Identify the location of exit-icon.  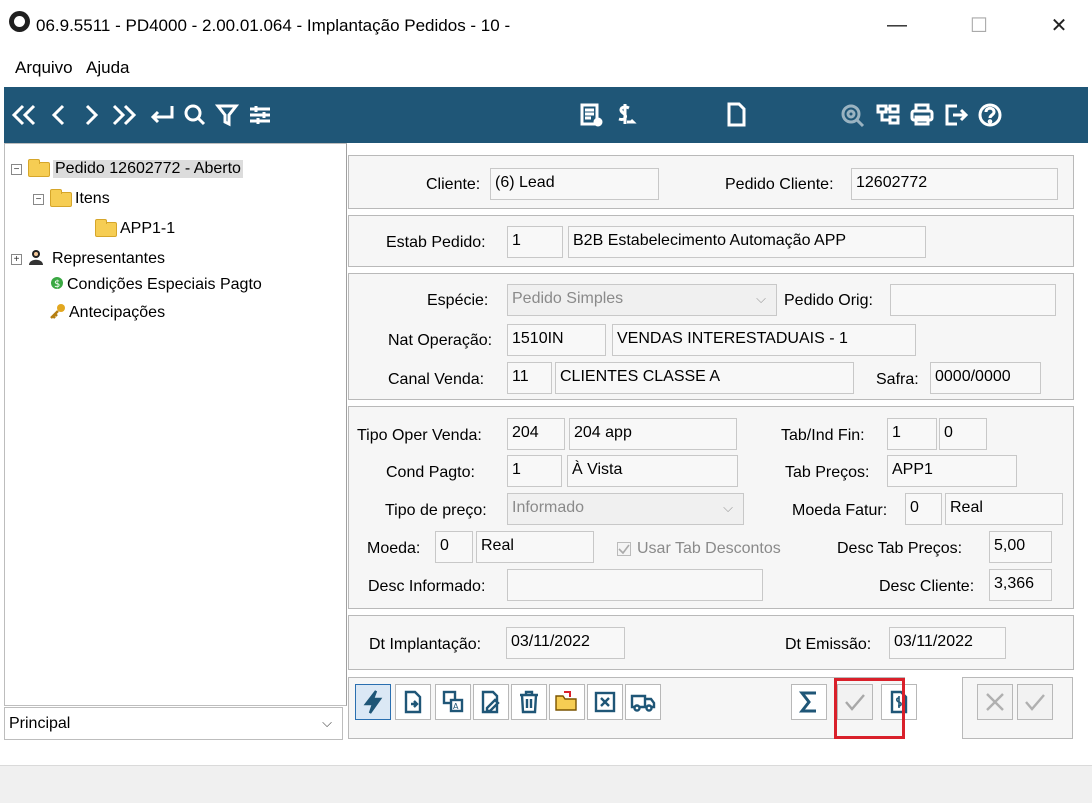
(956, 115).